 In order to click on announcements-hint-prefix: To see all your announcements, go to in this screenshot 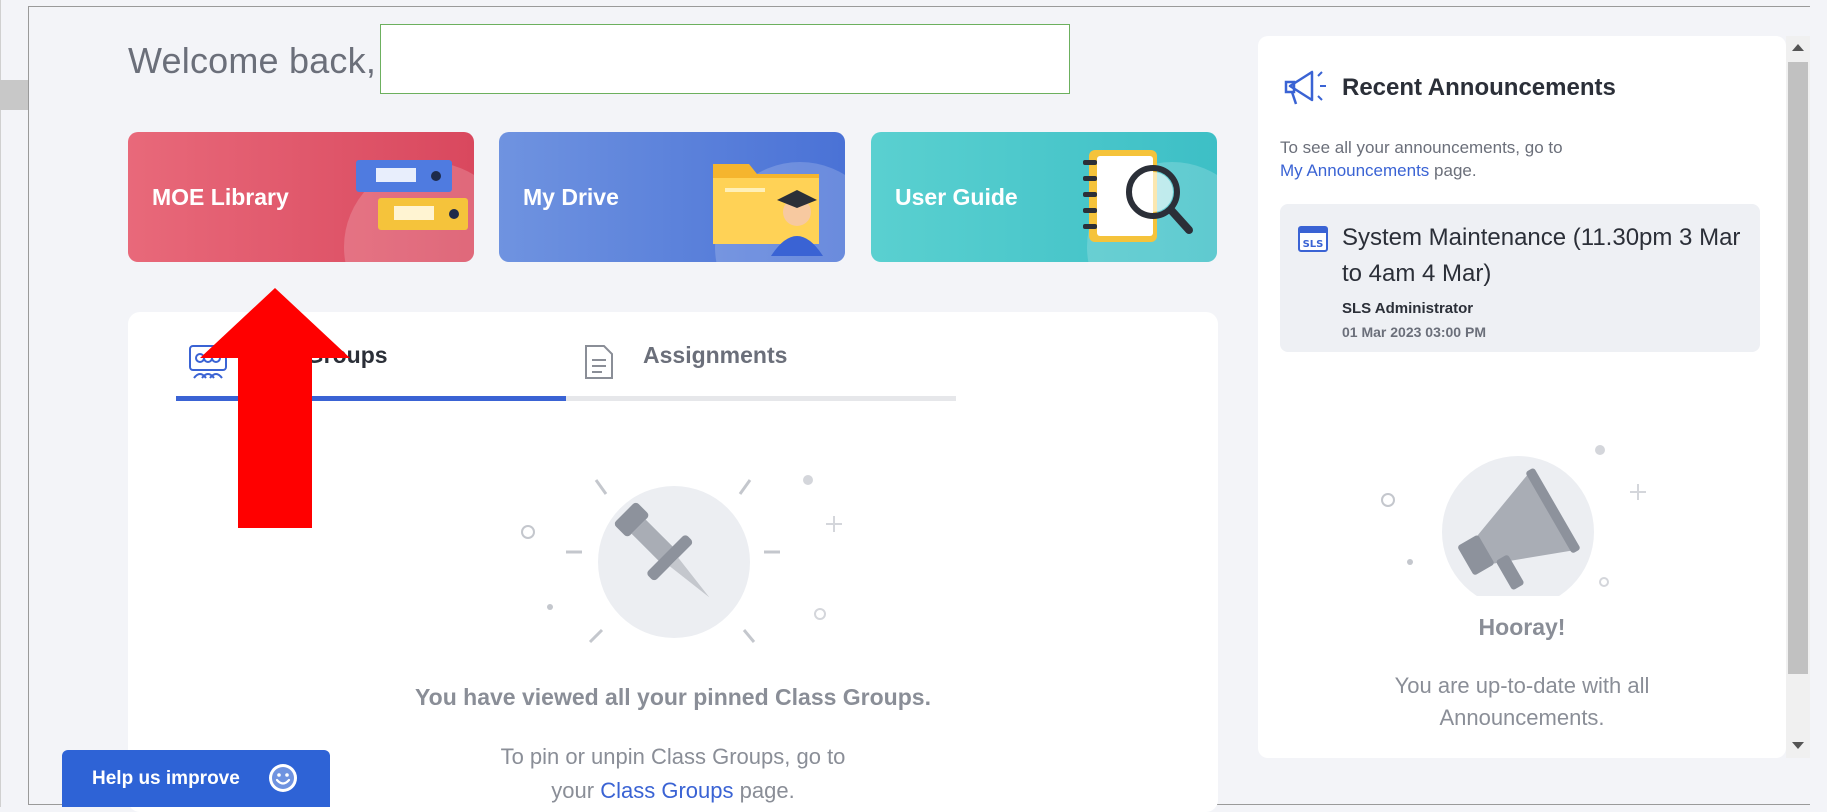, I will do `click(1421, 147)`.